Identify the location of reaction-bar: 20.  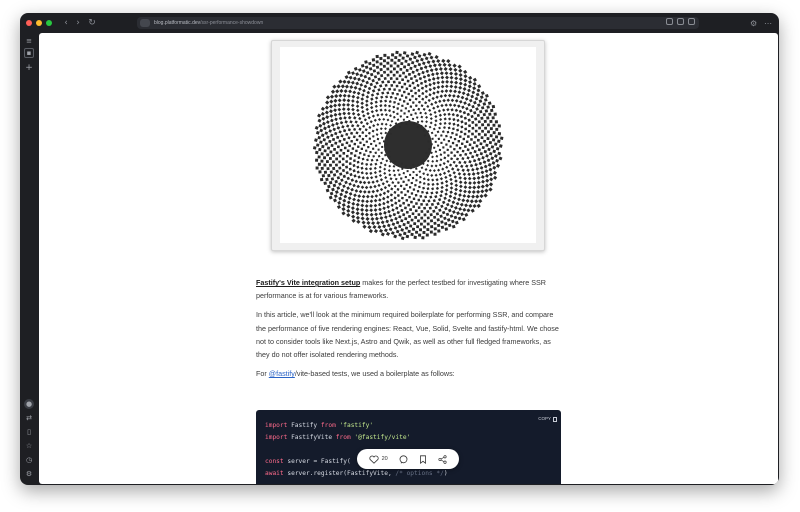
(408, 459).